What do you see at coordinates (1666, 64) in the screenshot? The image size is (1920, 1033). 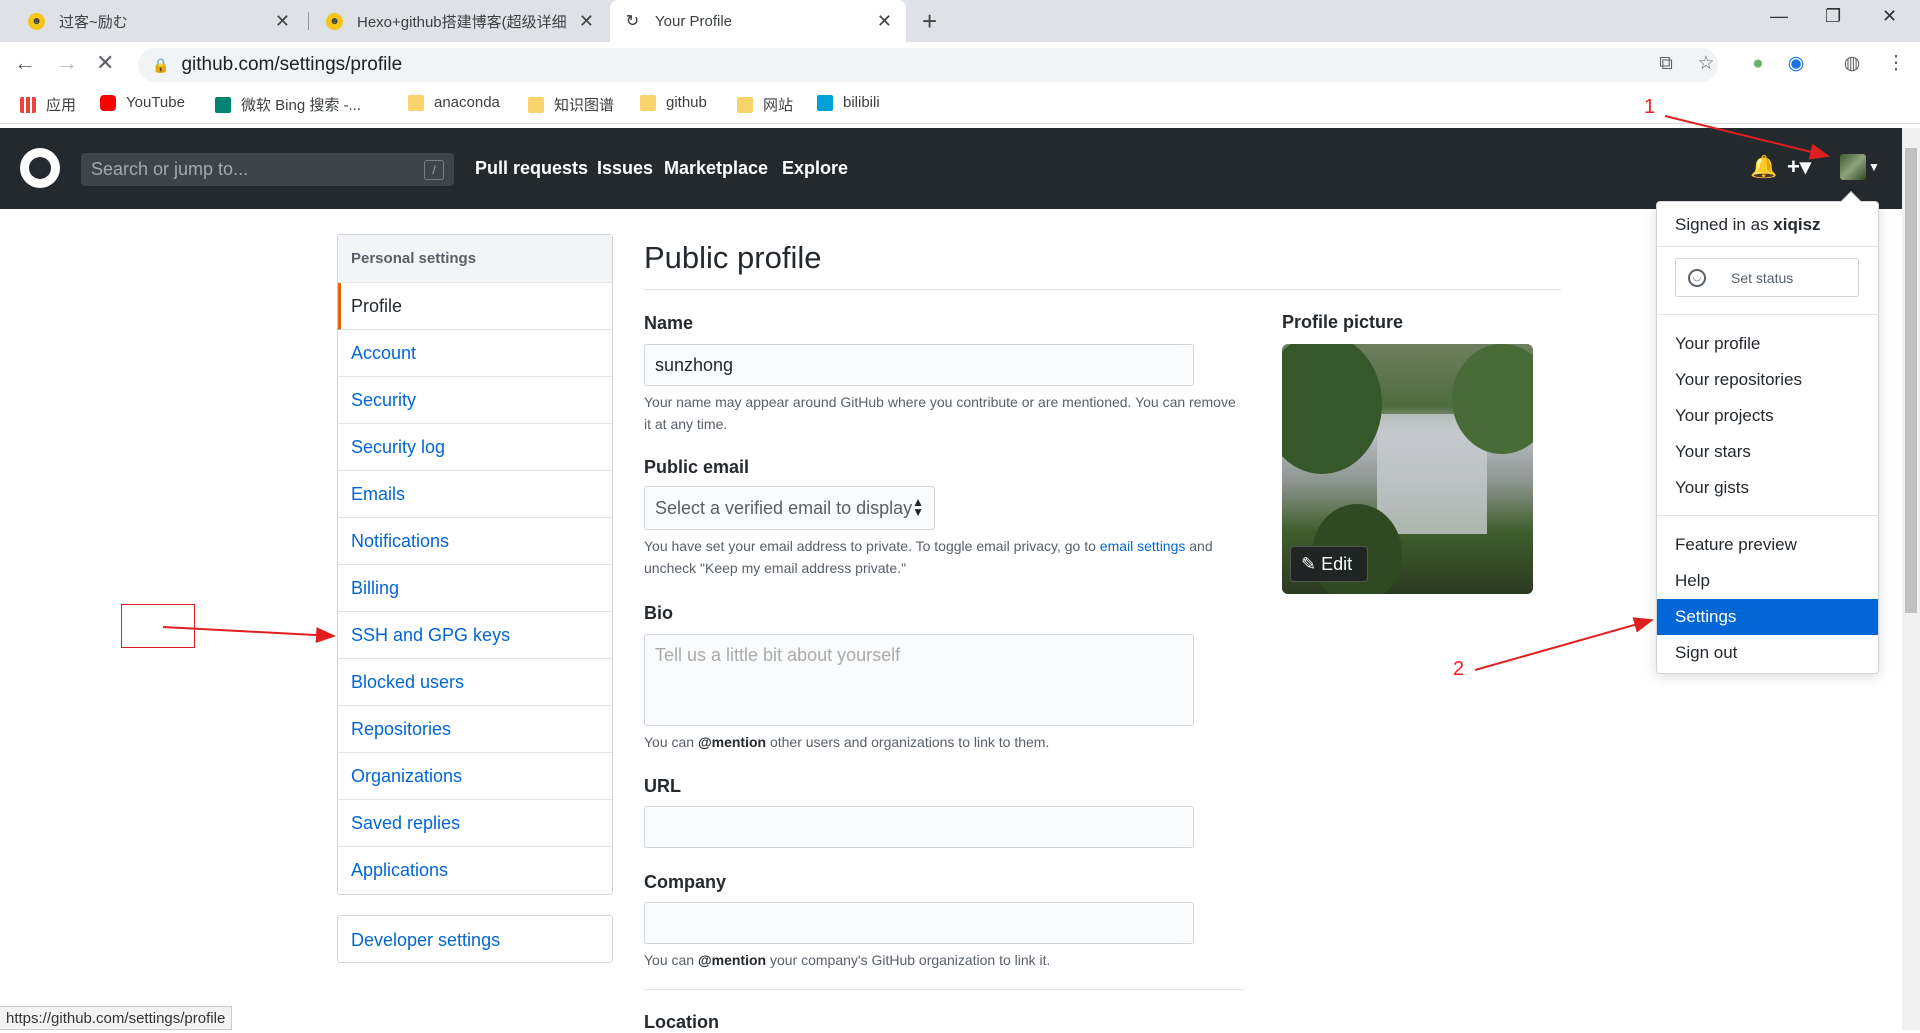 I see `translate-icon: ⧉` at bounding box center [1666, 64].